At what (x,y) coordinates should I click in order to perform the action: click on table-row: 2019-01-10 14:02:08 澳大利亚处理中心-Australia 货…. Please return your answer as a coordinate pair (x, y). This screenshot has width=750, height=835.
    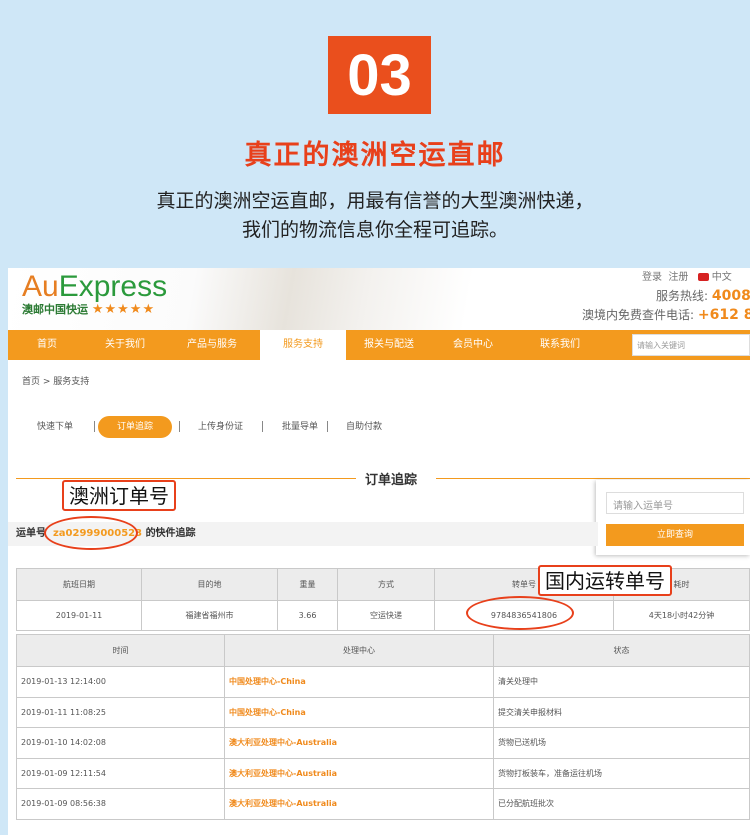
    Looking at the image, I should click on (383, 743).